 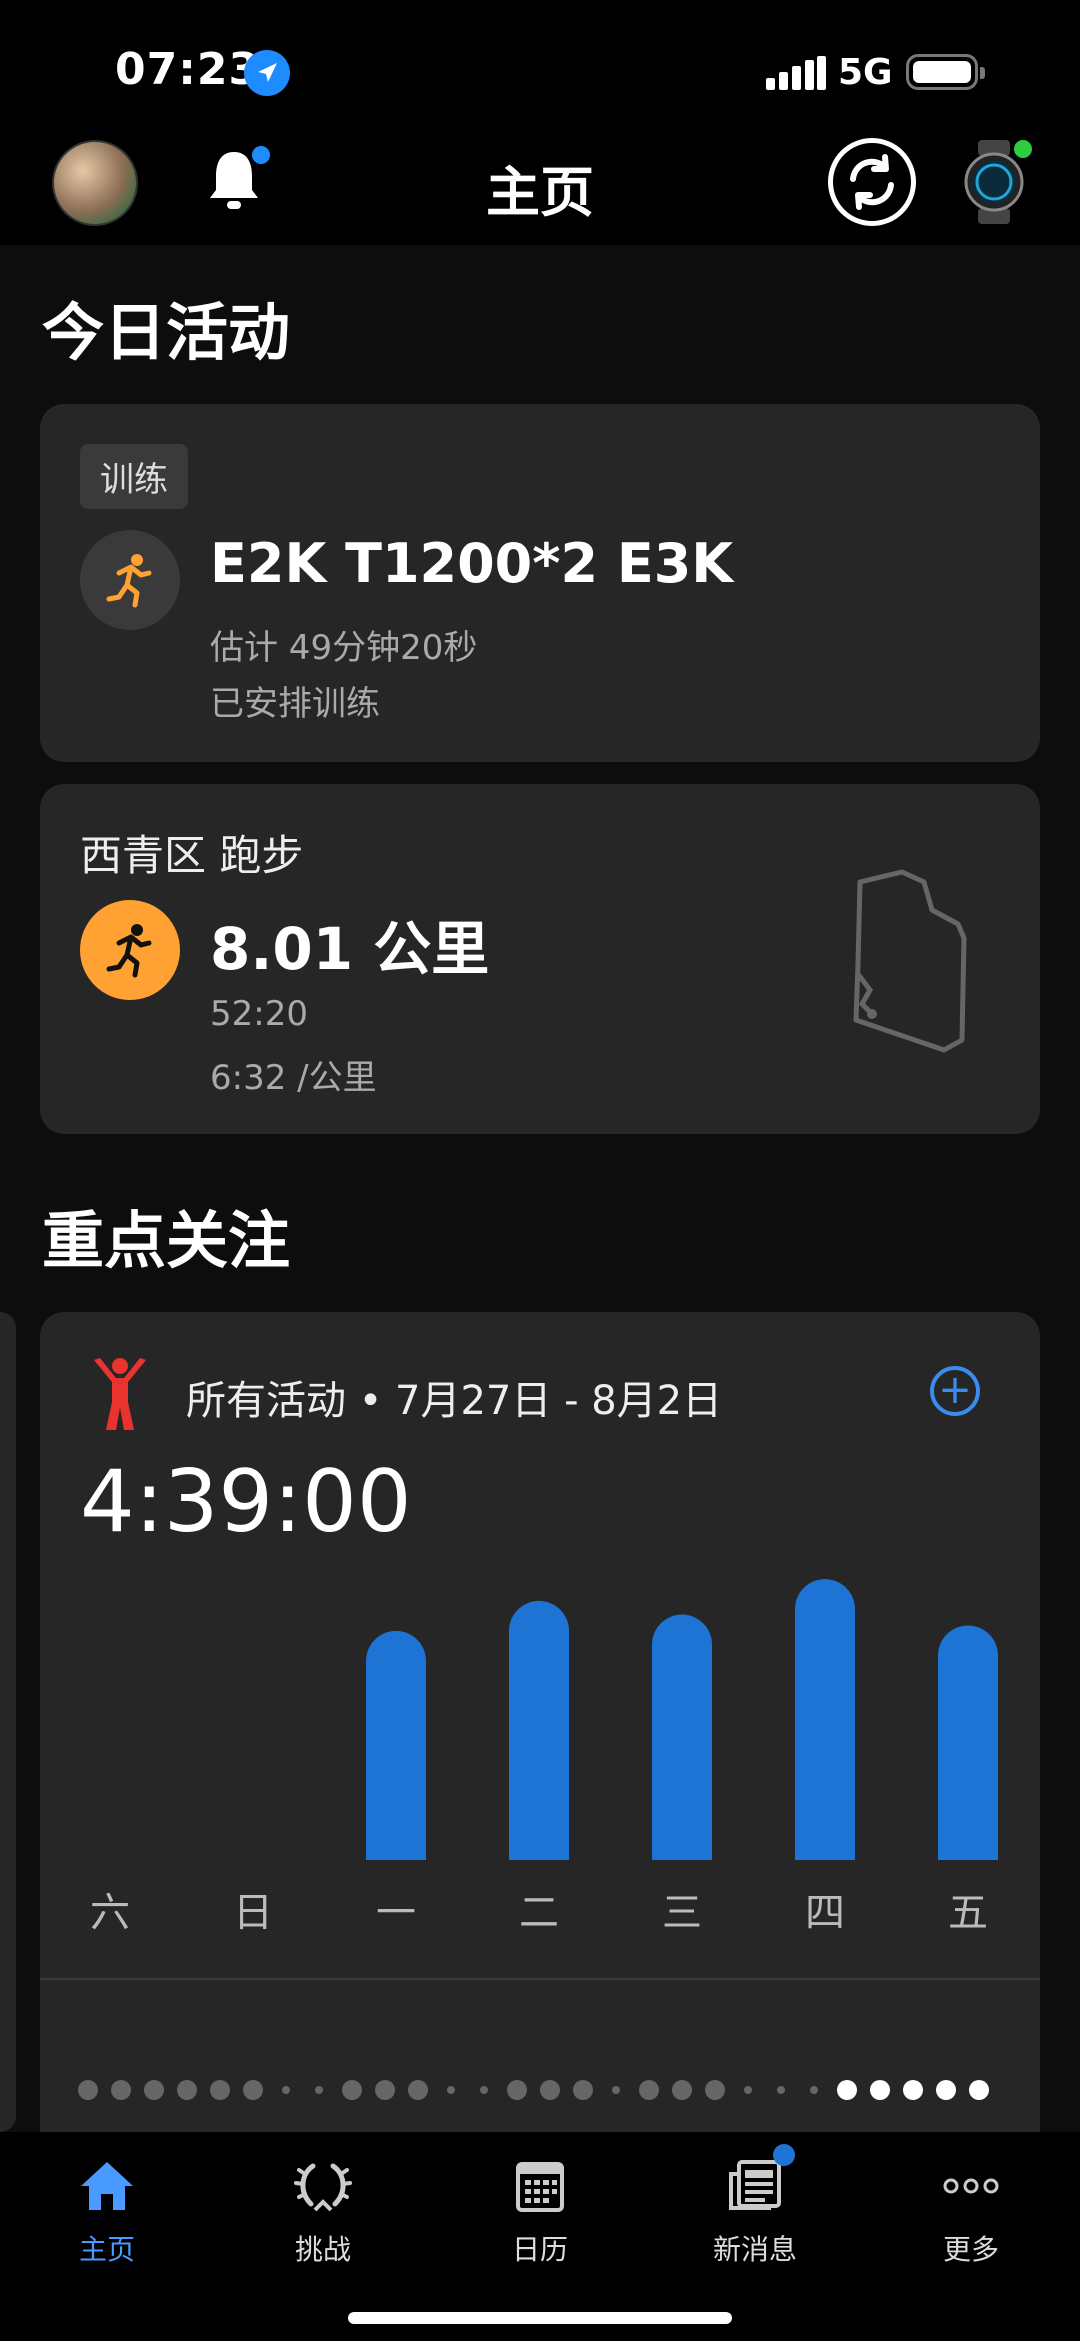 What do you see at coordinates (540, 1979) in the screenshot?
I see `card-divider` at bounding box center [540, 1979].